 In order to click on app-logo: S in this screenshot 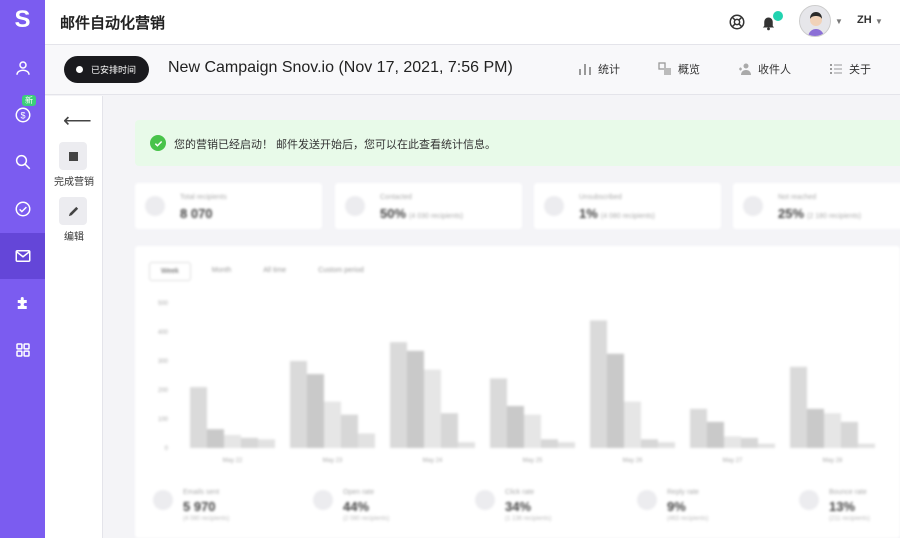, I will do `click(22, 20)`.